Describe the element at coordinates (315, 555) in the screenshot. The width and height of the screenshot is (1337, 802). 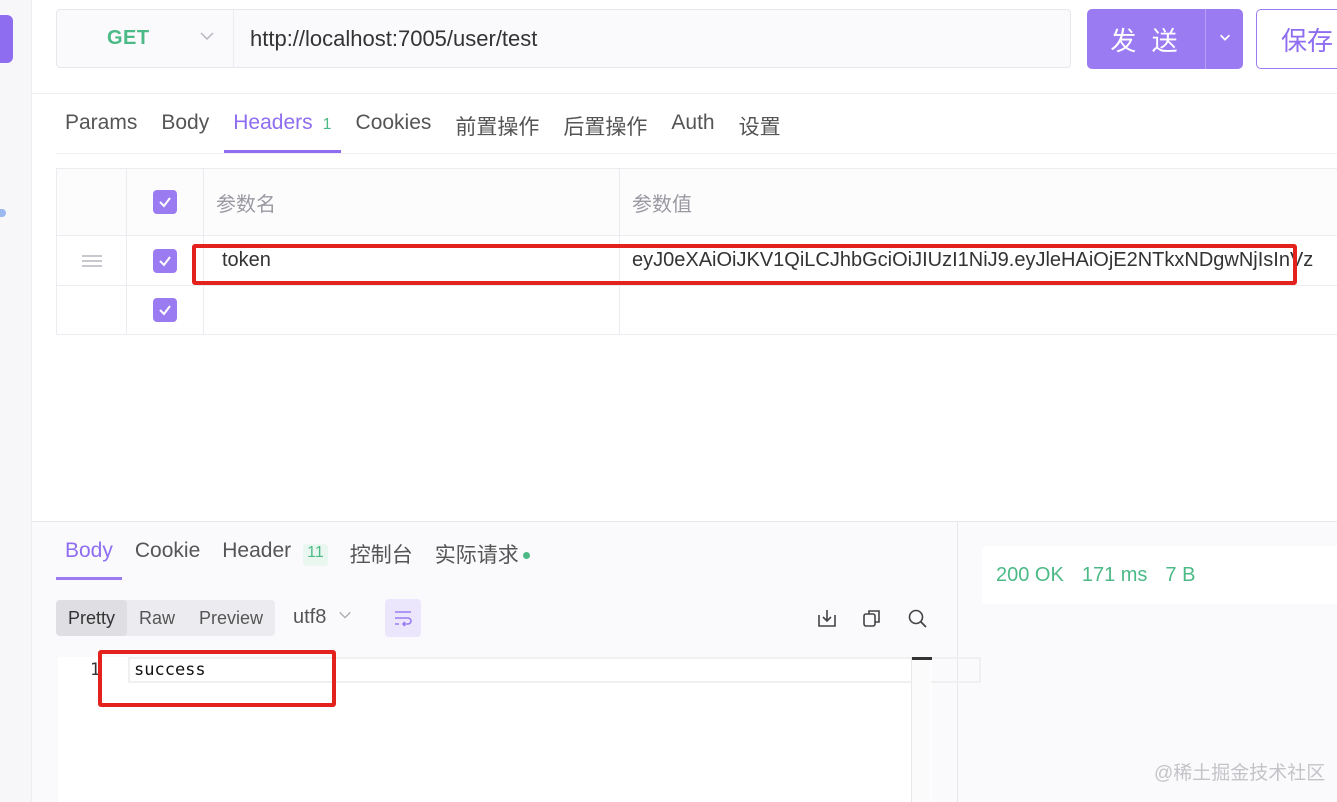
I see `response-header-count-badge: 11` at that location.